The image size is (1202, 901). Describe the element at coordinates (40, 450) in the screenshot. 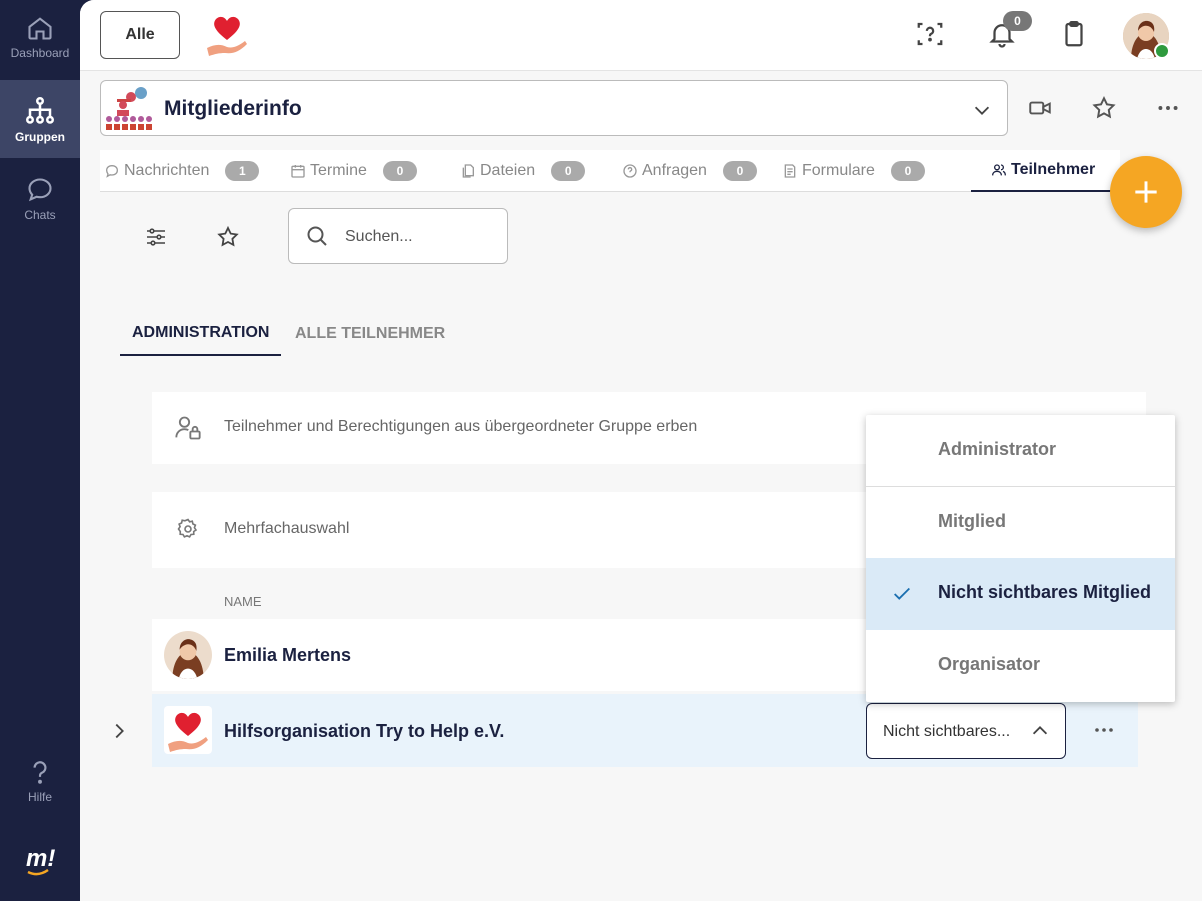

I see `sidebar: Dashboard Gruppen Chats Hilfe m!` at that location.